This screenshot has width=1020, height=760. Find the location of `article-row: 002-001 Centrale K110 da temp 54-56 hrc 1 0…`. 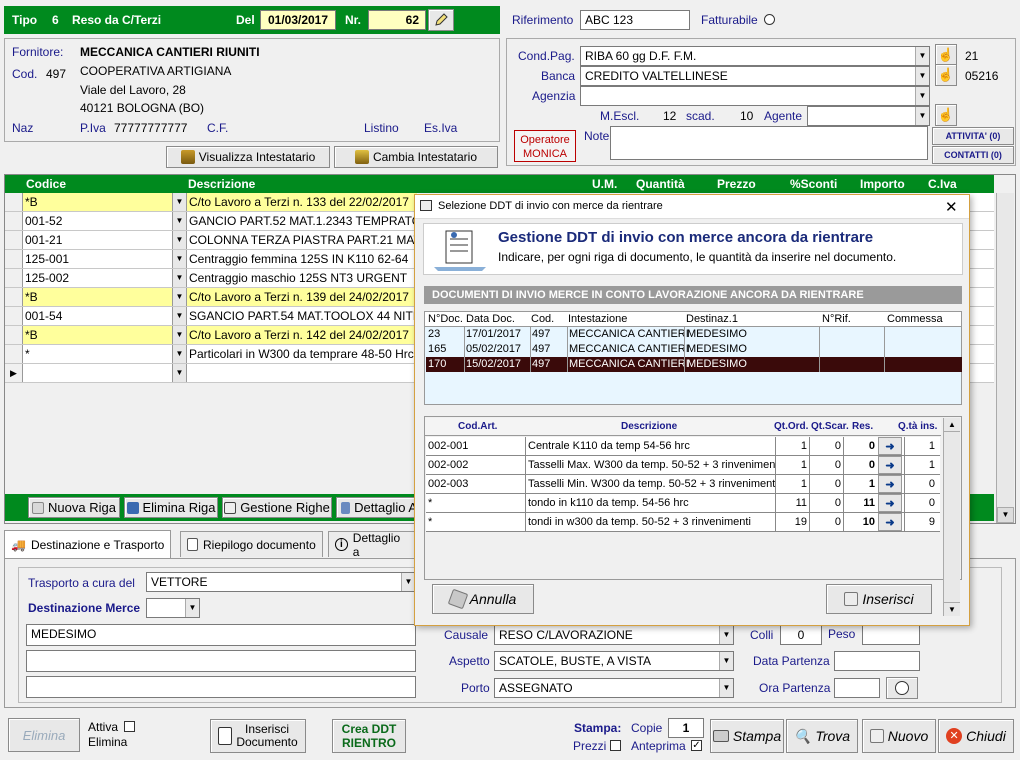

article-row: 002-001 Centrale K110 da temp 54-56 hrc 1 0… is located at coordinates (683, 446).